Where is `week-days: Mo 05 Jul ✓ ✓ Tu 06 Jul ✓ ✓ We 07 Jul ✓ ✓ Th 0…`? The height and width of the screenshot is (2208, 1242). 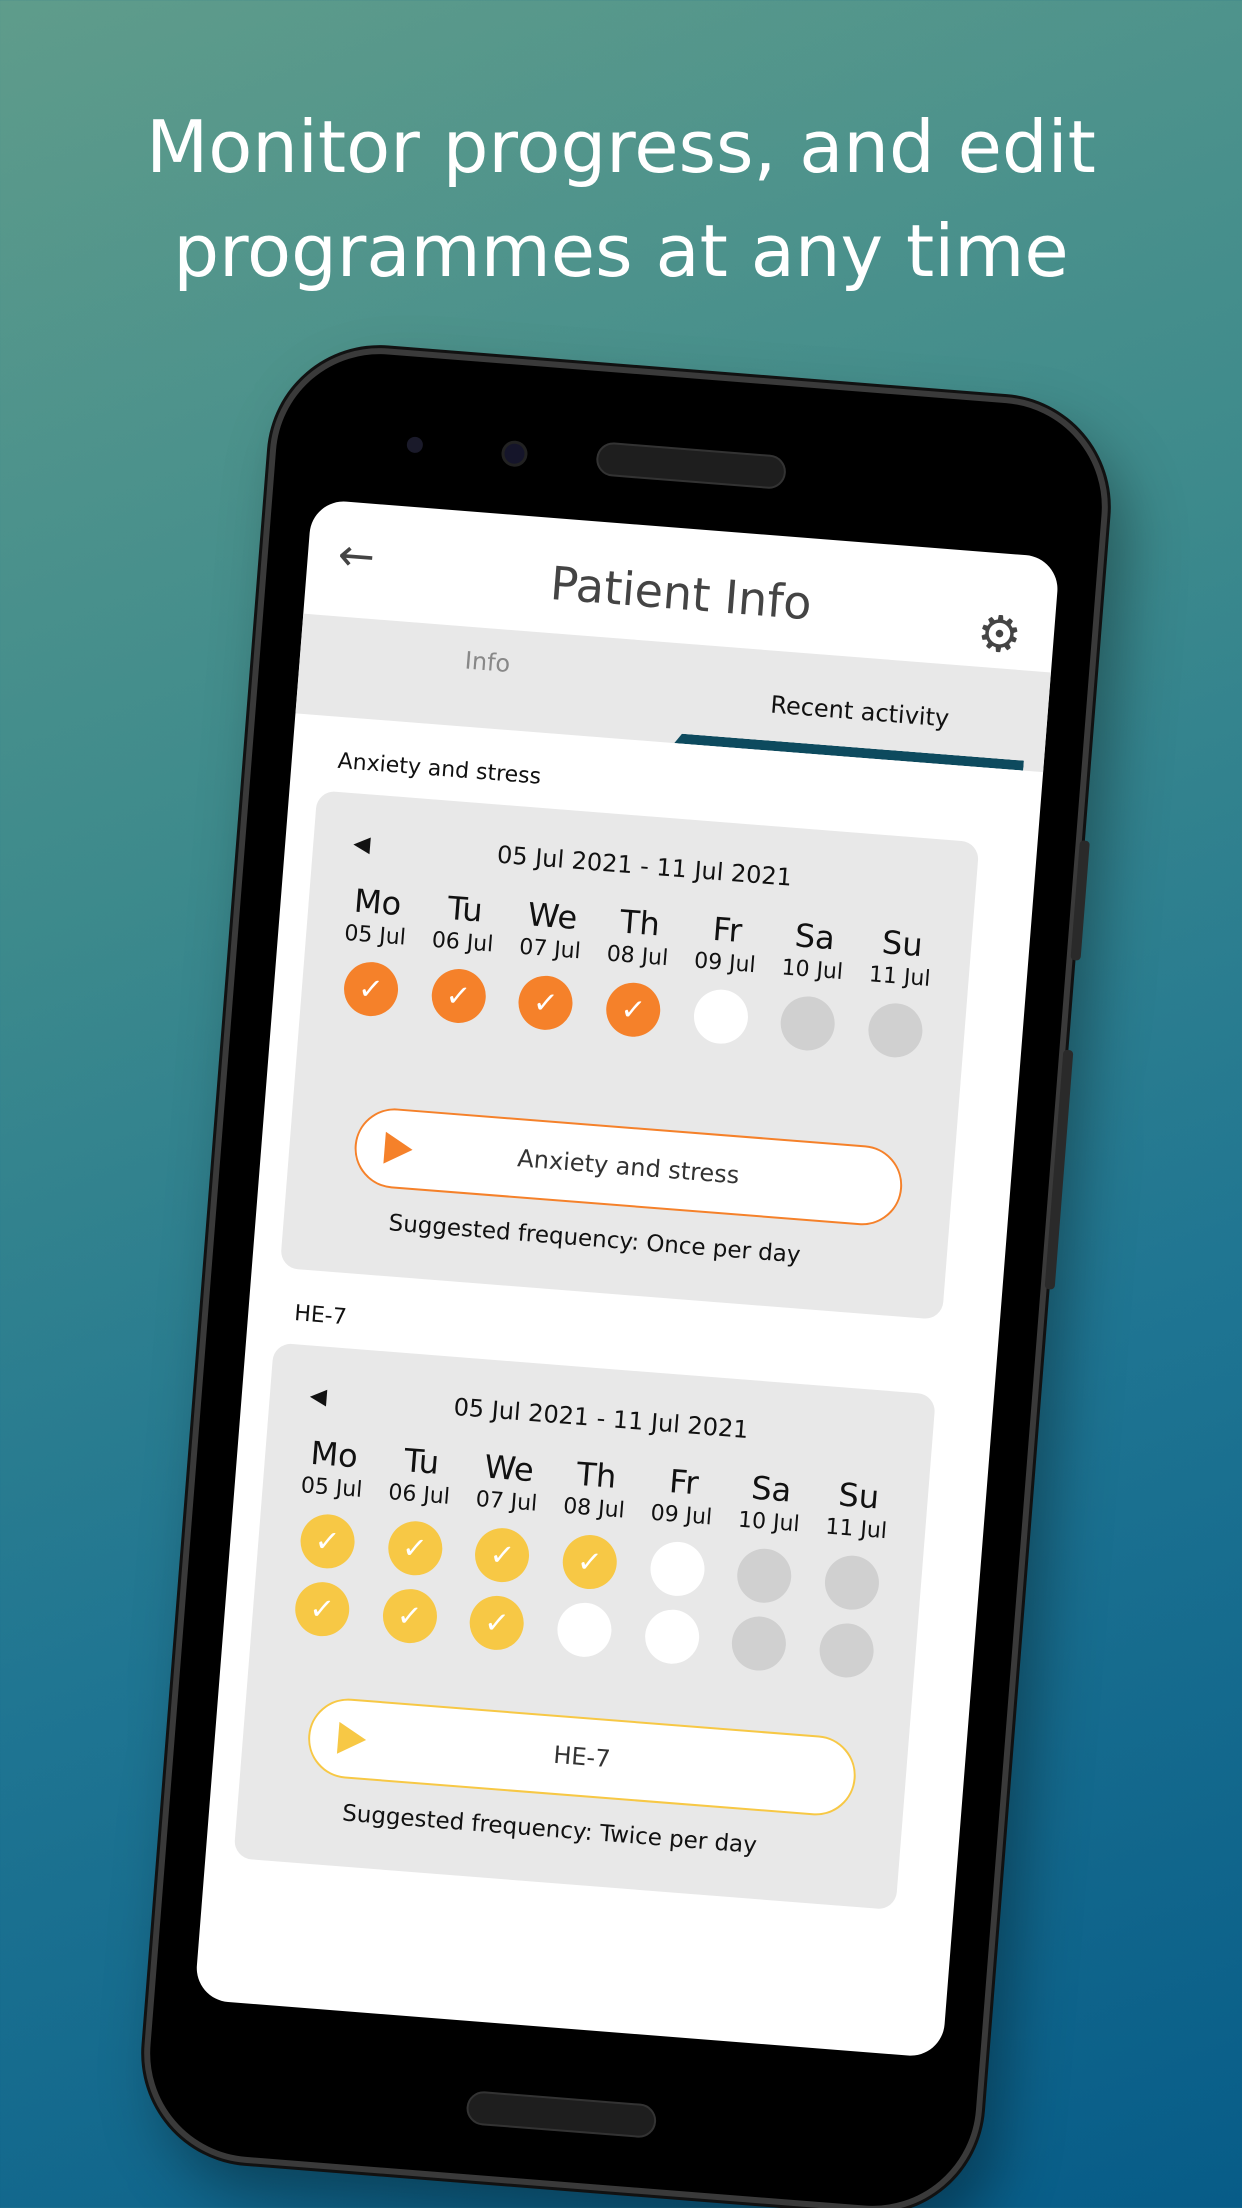 week-days: Mo 05 Jul ✓ ✓ Tu 06 Jul ✓ ✓ We 07 Jul ✓ ✓ Th 0… is located at coordinates (590, 1556).